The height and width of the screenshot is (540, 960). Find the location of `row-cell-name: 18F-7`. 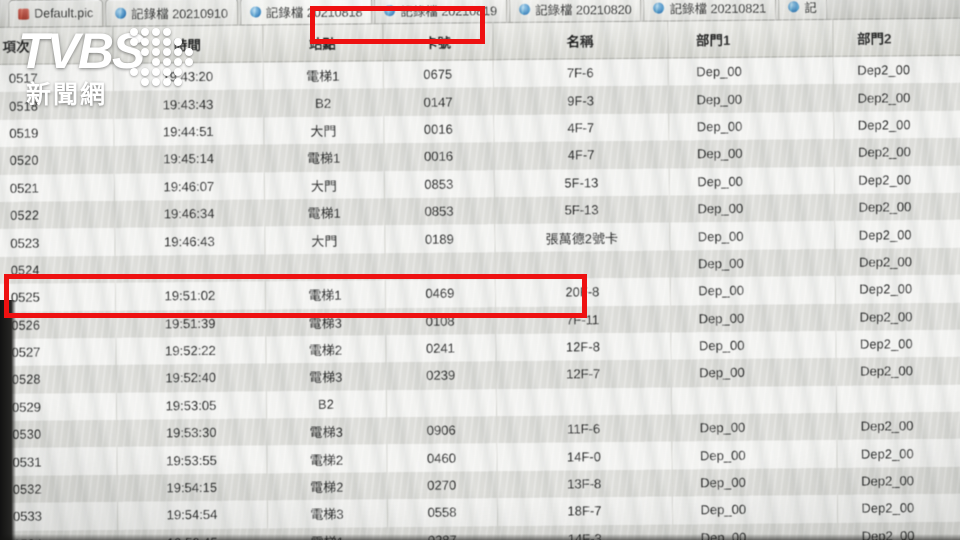

row-cell-name: 18F-7 is located at coordinates (584, 511).